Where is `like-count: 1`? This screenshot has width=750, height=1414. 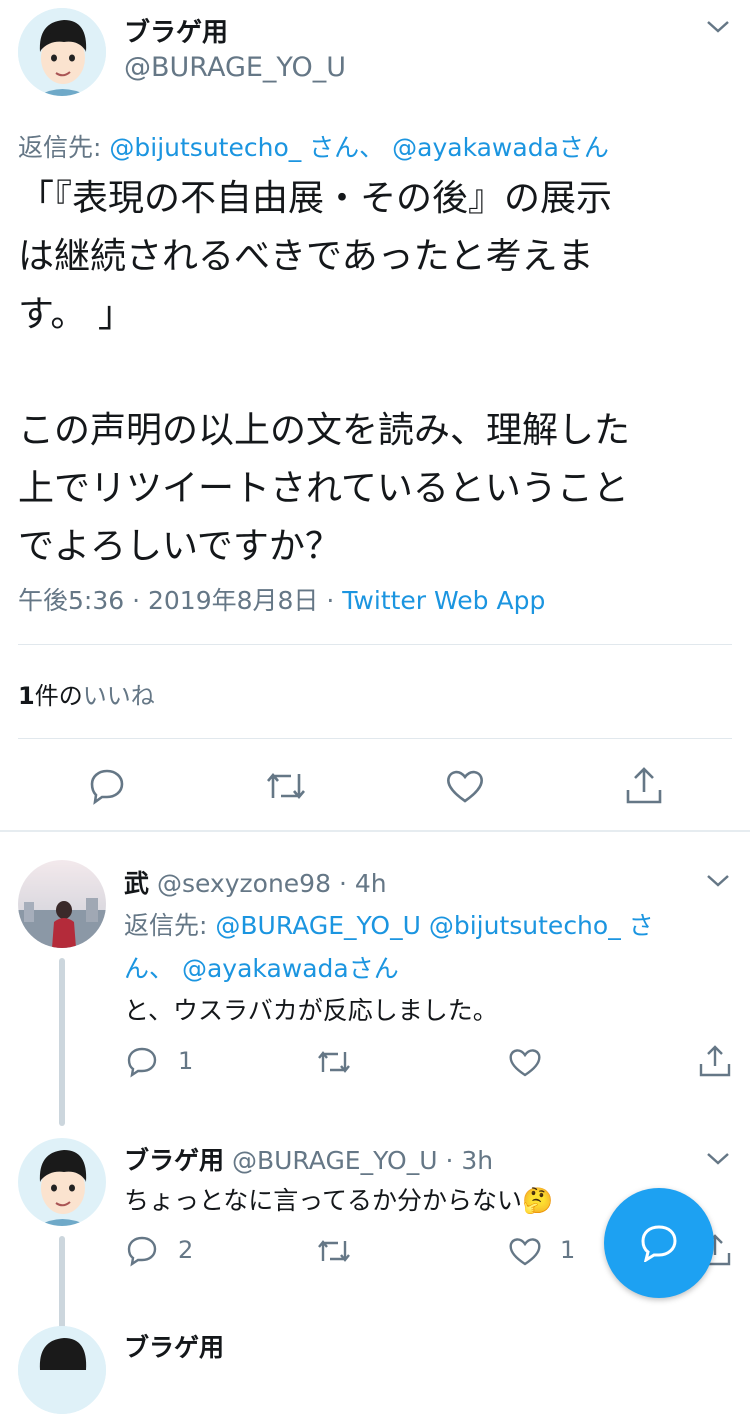
like-count: 1 is located at coordinates (568, 1250).